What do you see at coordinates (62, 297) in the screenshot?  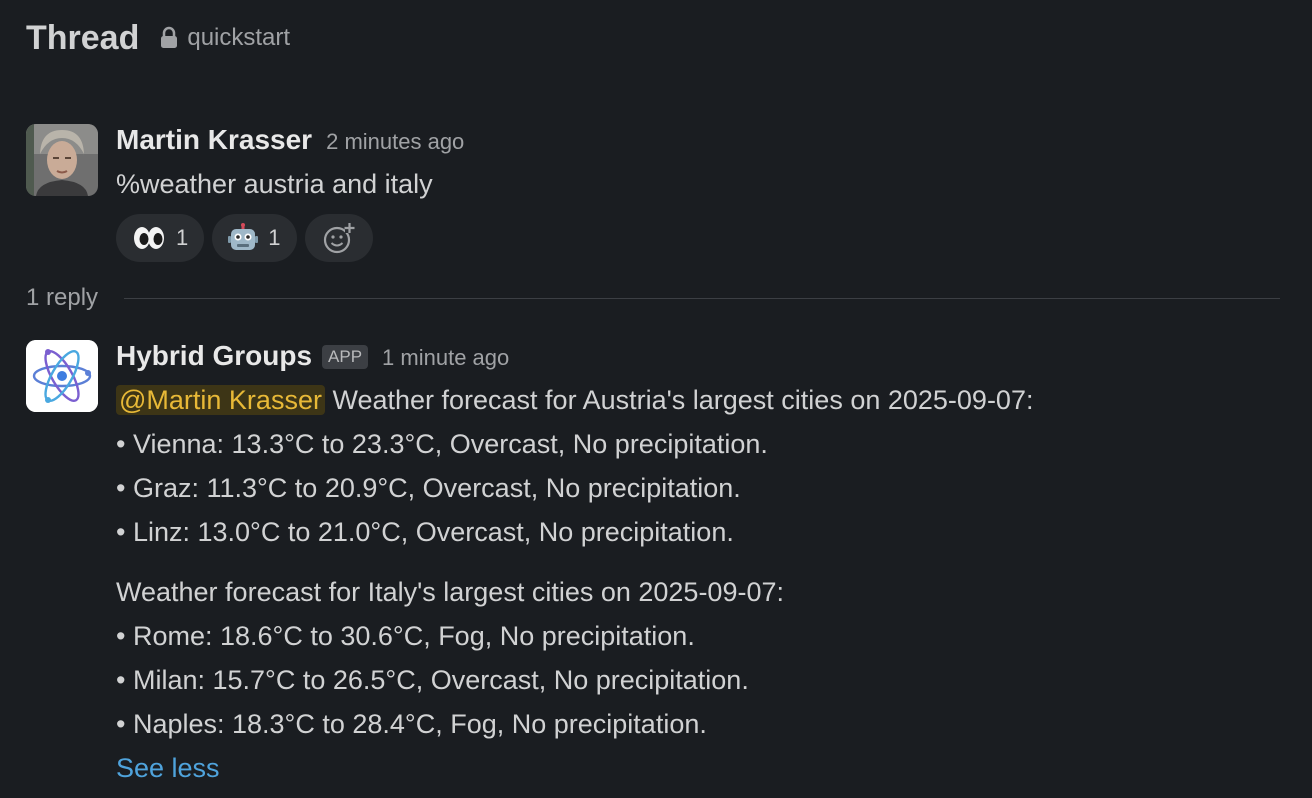 I see `reply-count: 1 reply` at bounding box center [62, 297].